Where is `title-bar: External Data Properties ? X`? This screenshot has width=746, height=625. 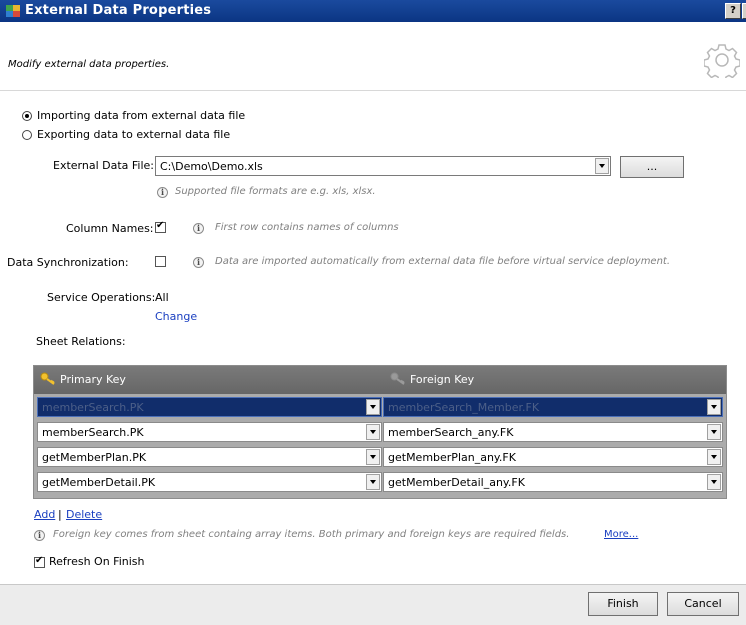 title-bar: External Data Properties ? X is located at coordinates (373, 11).